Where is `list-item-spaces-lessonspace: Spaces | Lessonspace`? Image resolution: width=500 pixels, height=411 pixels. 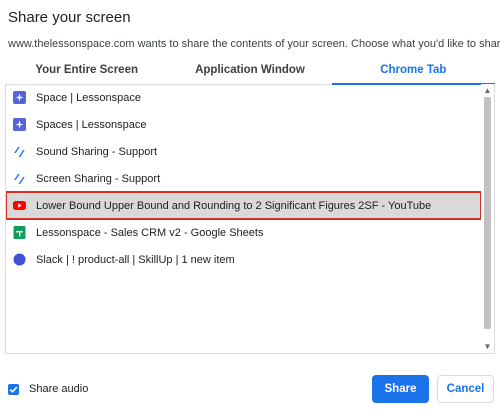 list-item-spaces-lessonspace: Spaces | Lessonspace is located at coordinates (243, 124).